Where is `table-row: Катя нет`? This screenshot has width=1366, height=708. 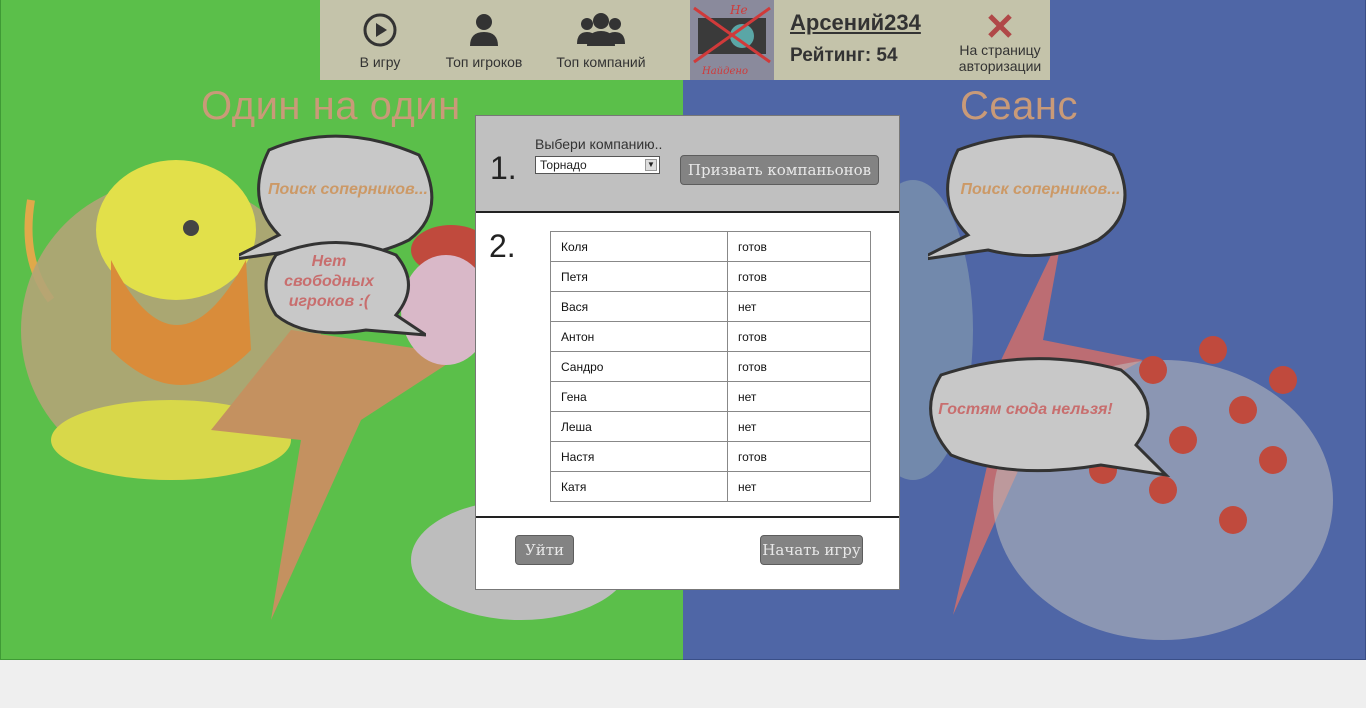 table-row: Катя нет is located at coordinates (710, 486).